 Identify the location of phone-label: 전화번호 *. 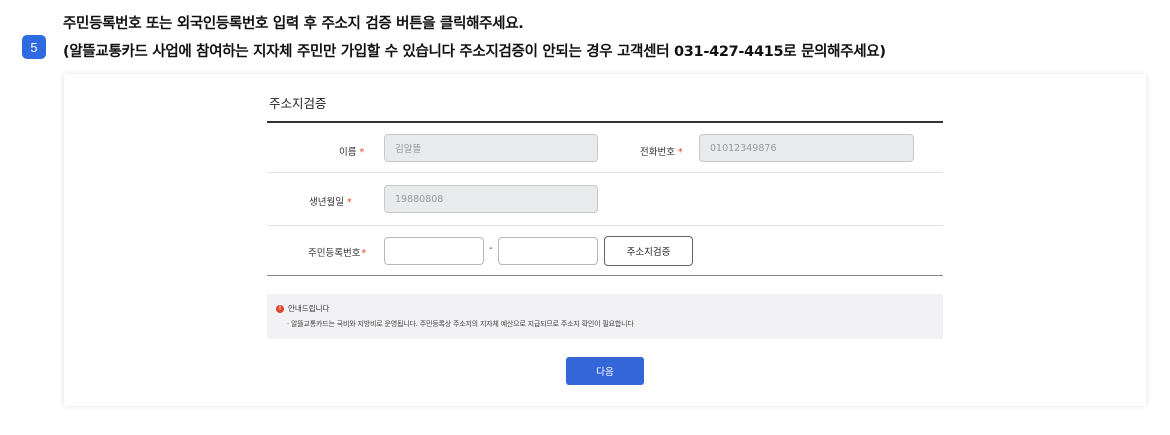
(661, 152).